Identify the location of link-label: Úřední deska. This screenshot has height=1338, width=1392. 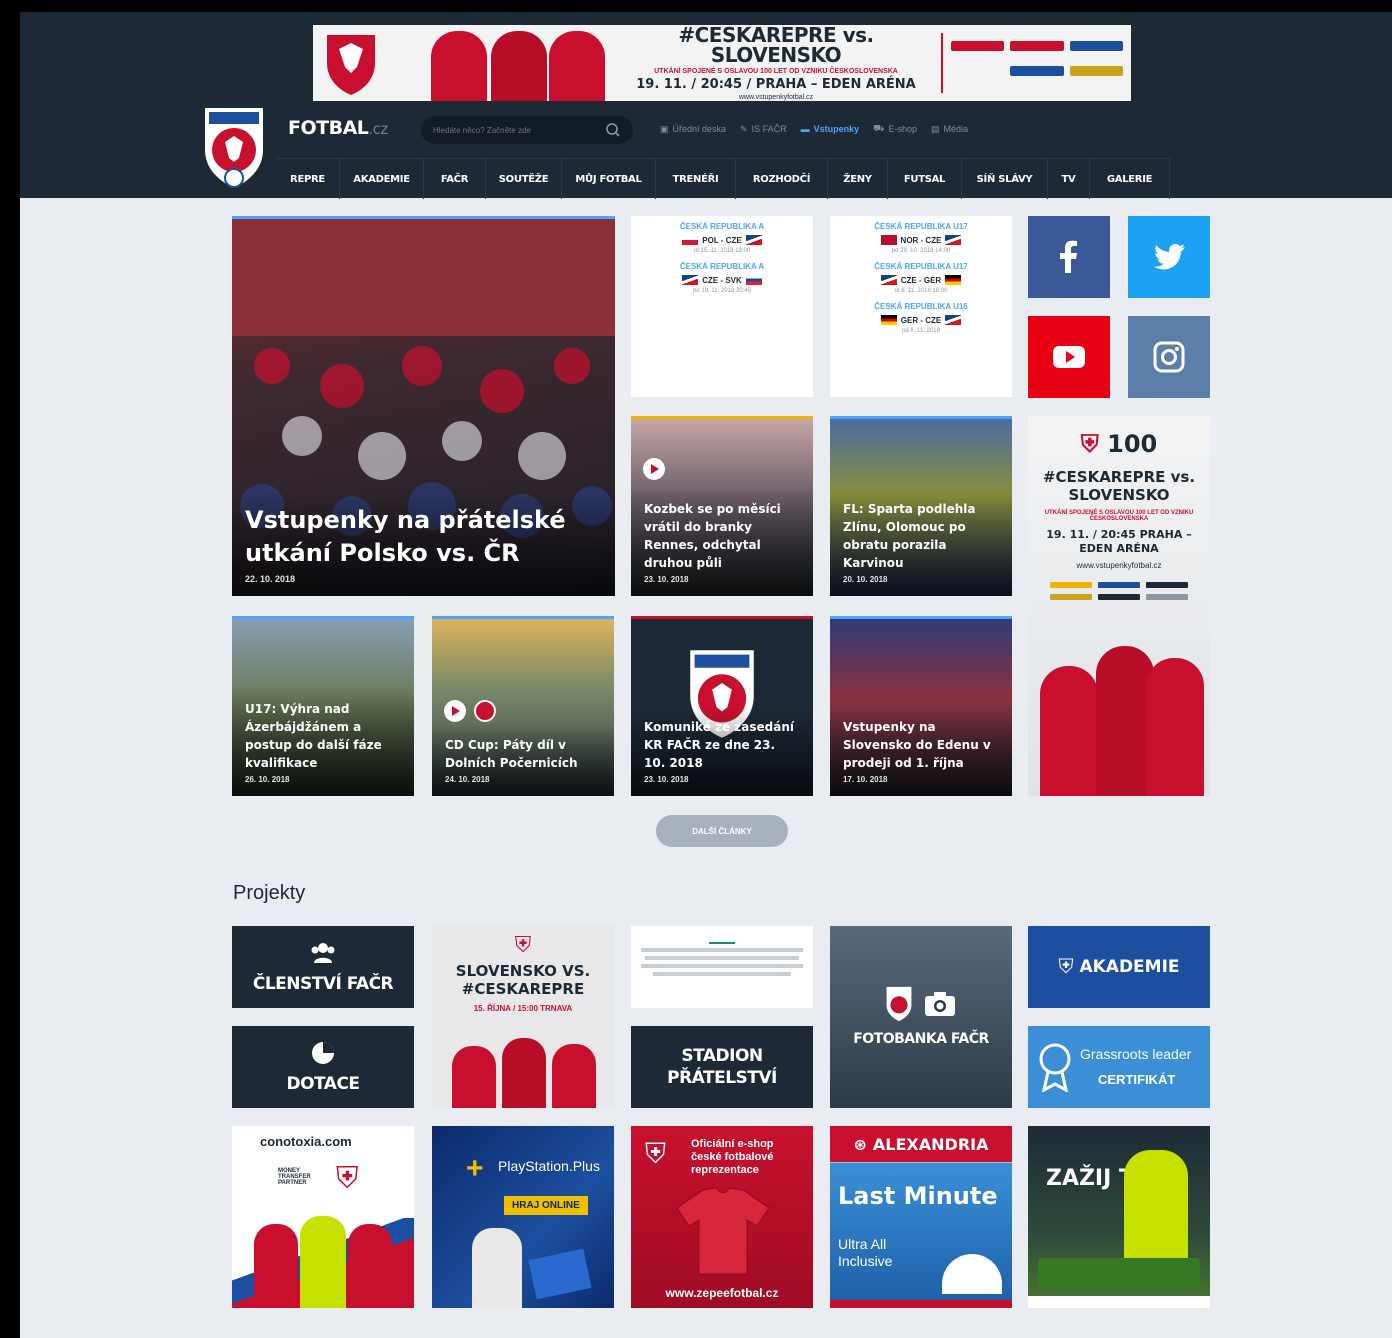
(699, 129).